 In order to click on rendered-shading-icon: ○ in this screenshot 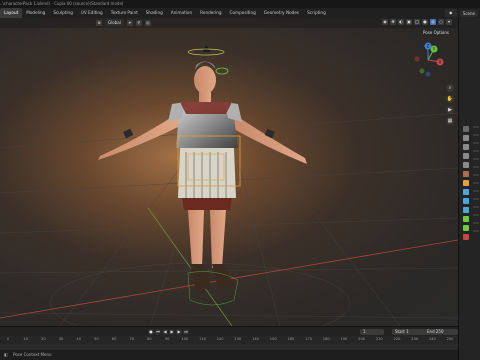, I will do `click(441, 22)`.